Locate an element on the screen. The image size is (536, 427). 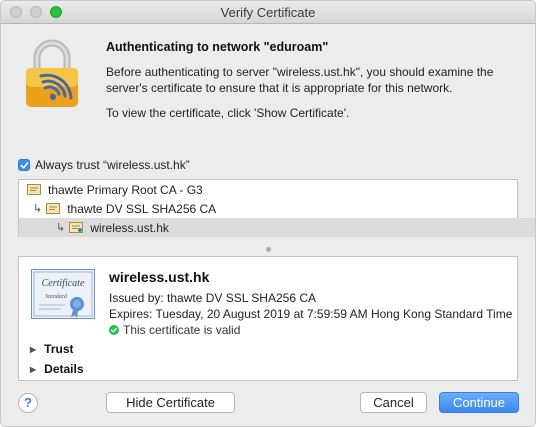
chain-item-leaf: ↳ wireless.ust.hk is located at coordinates (277, 227).